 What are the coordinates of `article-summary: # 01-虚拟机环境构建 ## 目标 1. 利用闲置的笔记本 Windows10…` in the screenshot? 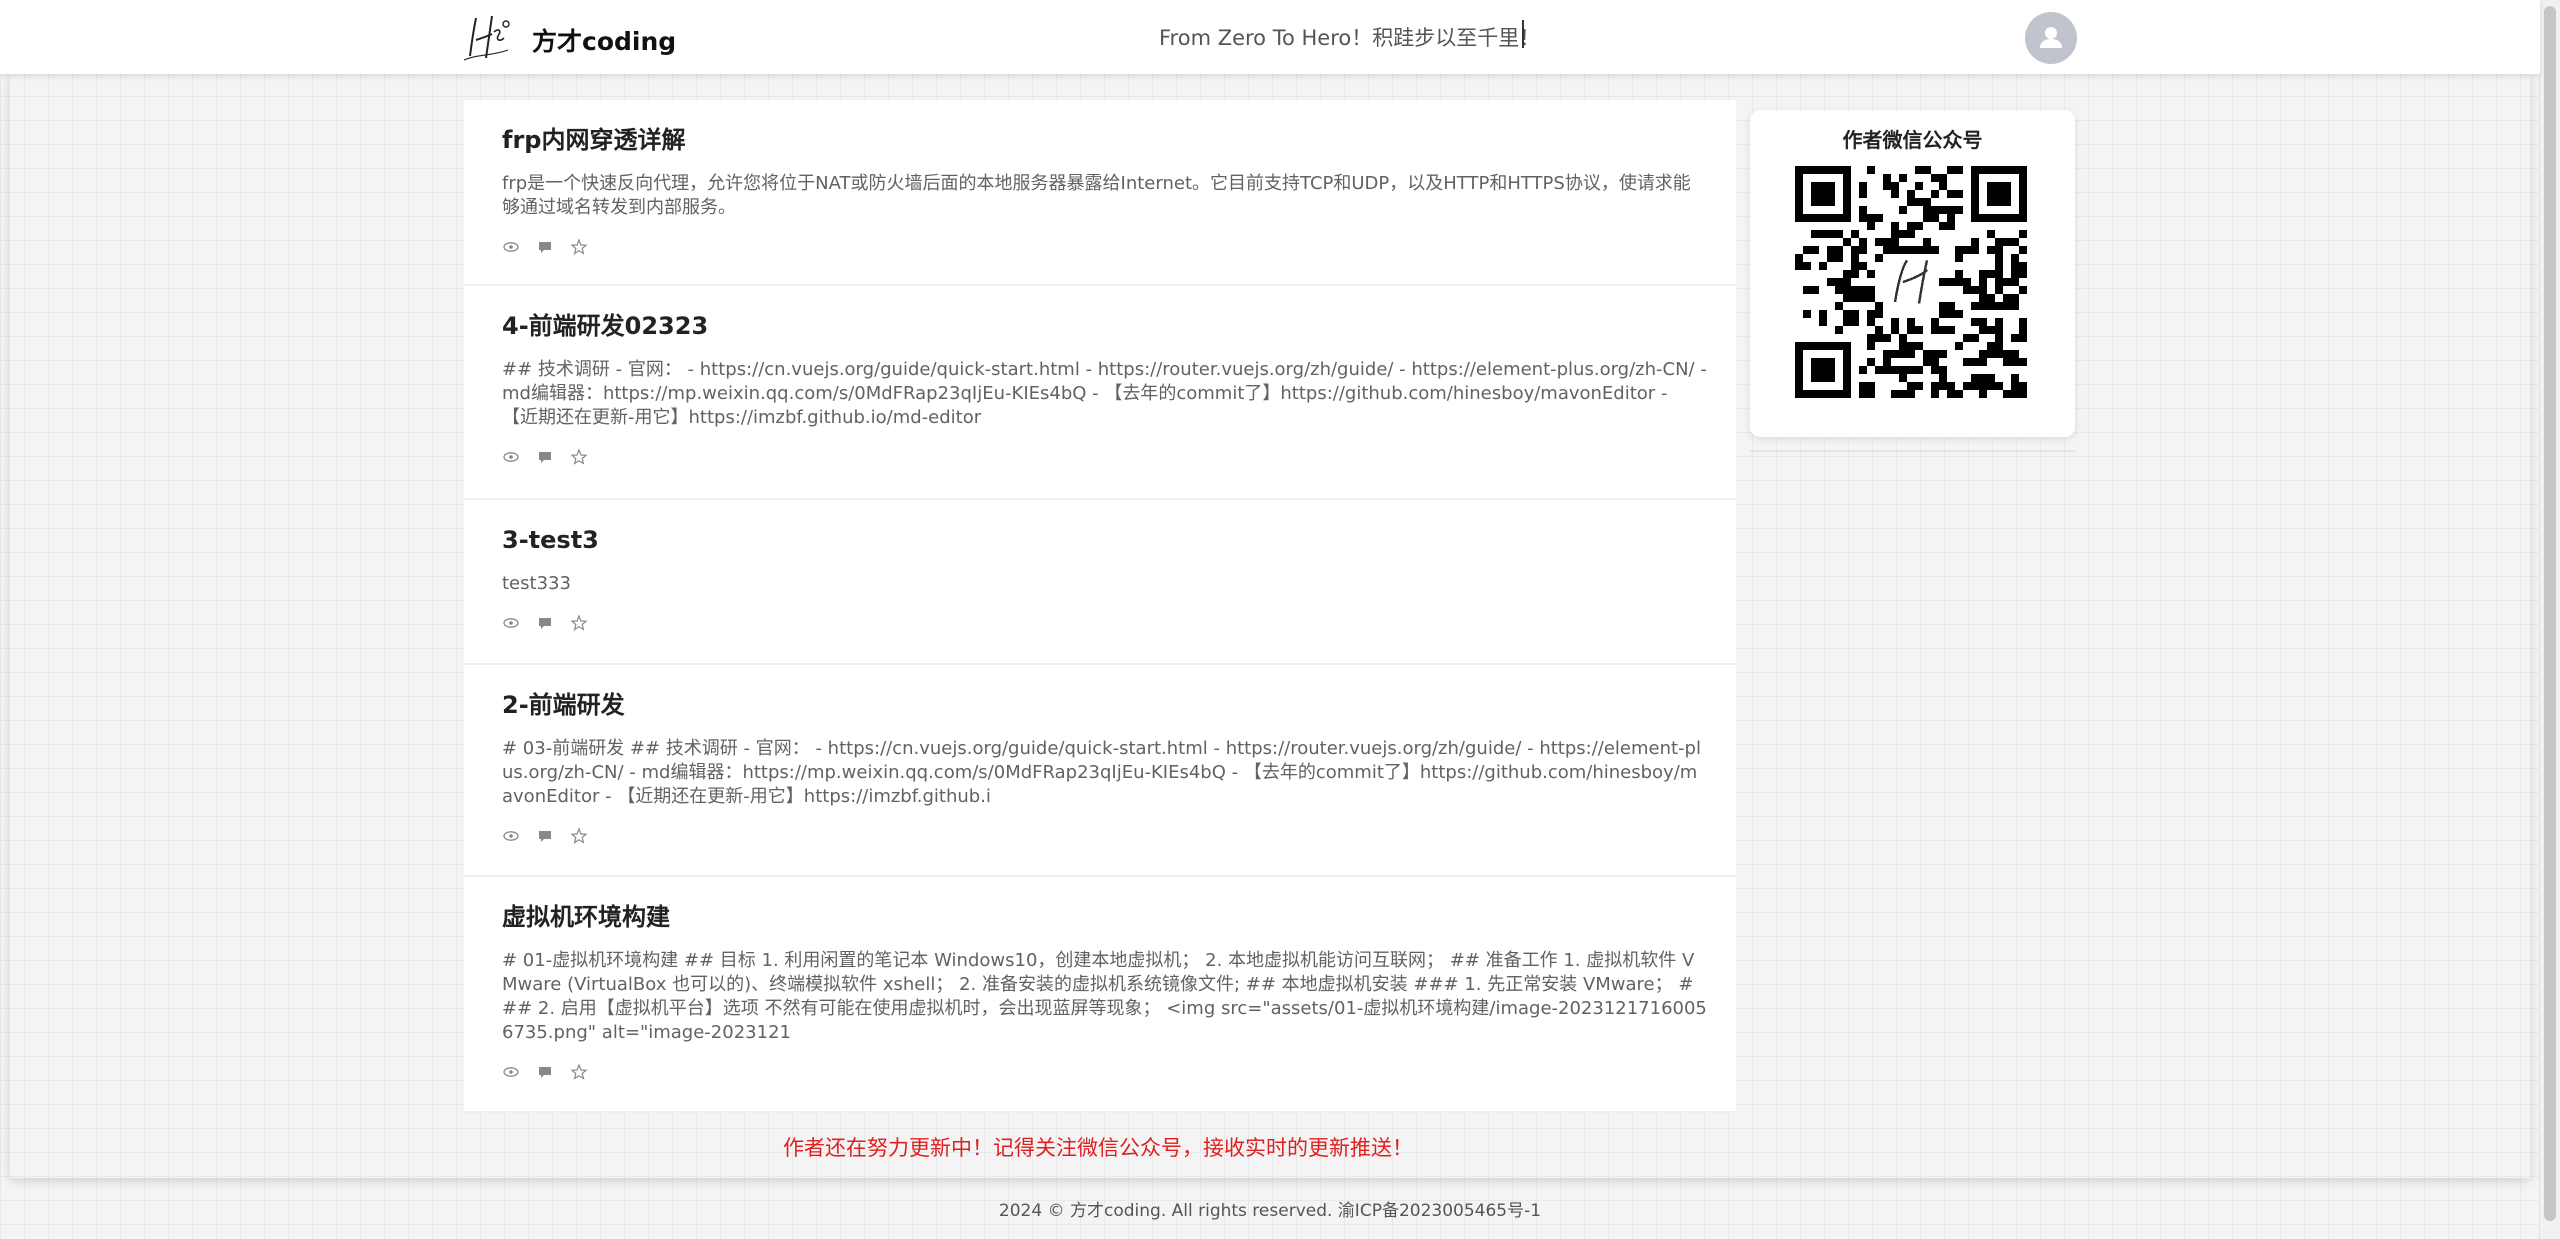 It's located at (1104, 996).